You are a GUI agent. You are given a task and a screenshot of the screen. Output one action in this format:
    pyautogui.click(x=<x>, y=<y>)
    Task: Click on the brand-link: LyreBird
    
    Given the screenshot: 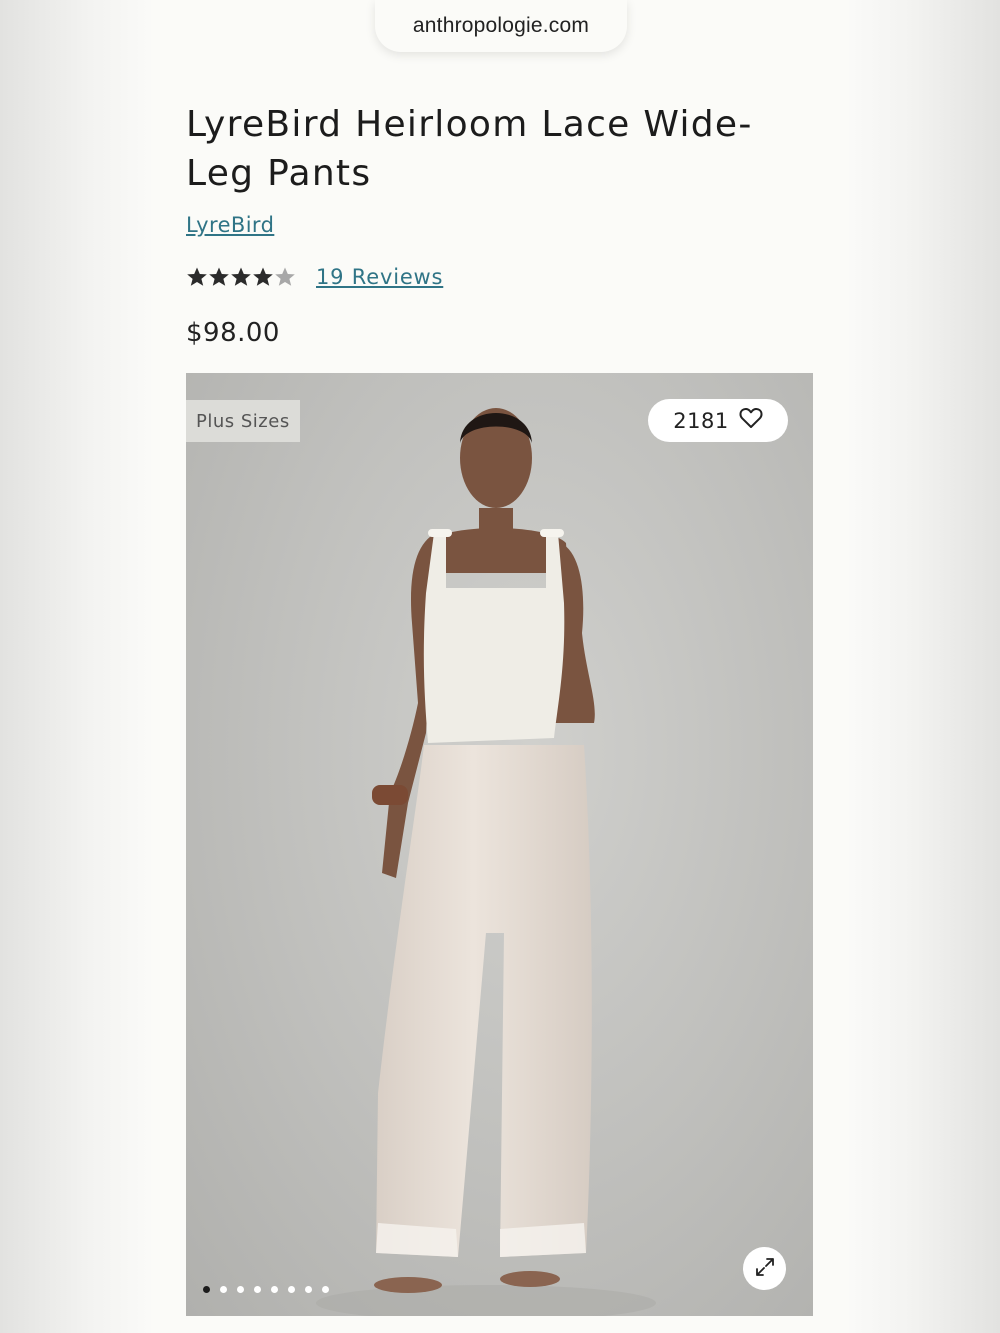 What is the action you would take?
    pyautogui.click(x=230, y=225)
    